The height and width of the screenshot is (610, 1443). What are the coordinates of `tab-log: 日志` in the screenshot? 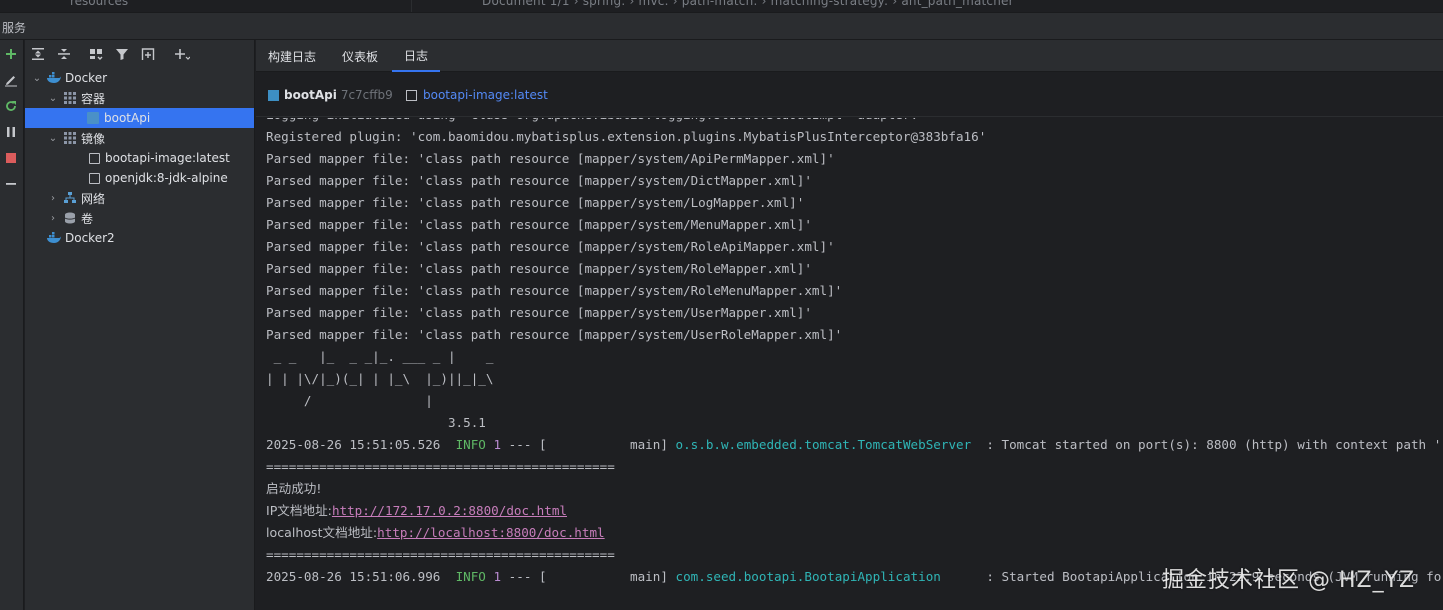 It's located at (416, 56).